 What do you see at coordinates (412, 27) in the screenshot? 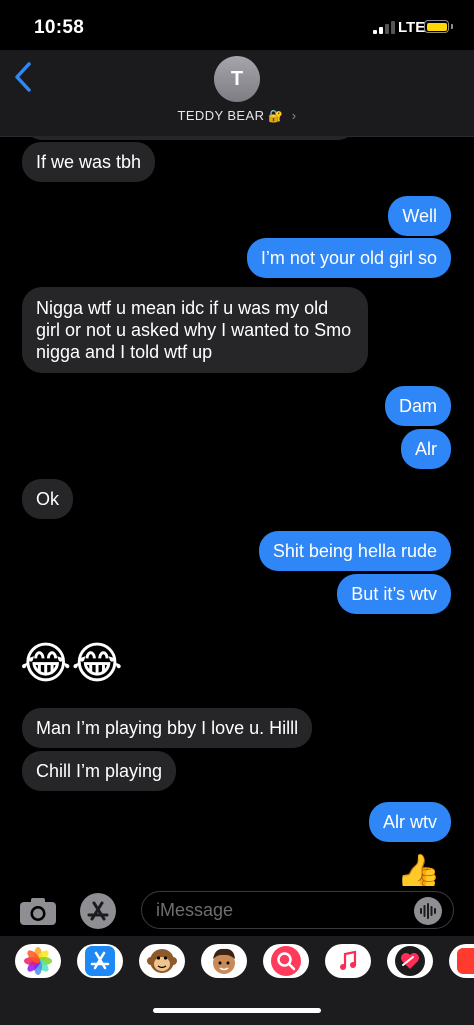
I see `network-type: LTE` at bounding box center [412, 27].